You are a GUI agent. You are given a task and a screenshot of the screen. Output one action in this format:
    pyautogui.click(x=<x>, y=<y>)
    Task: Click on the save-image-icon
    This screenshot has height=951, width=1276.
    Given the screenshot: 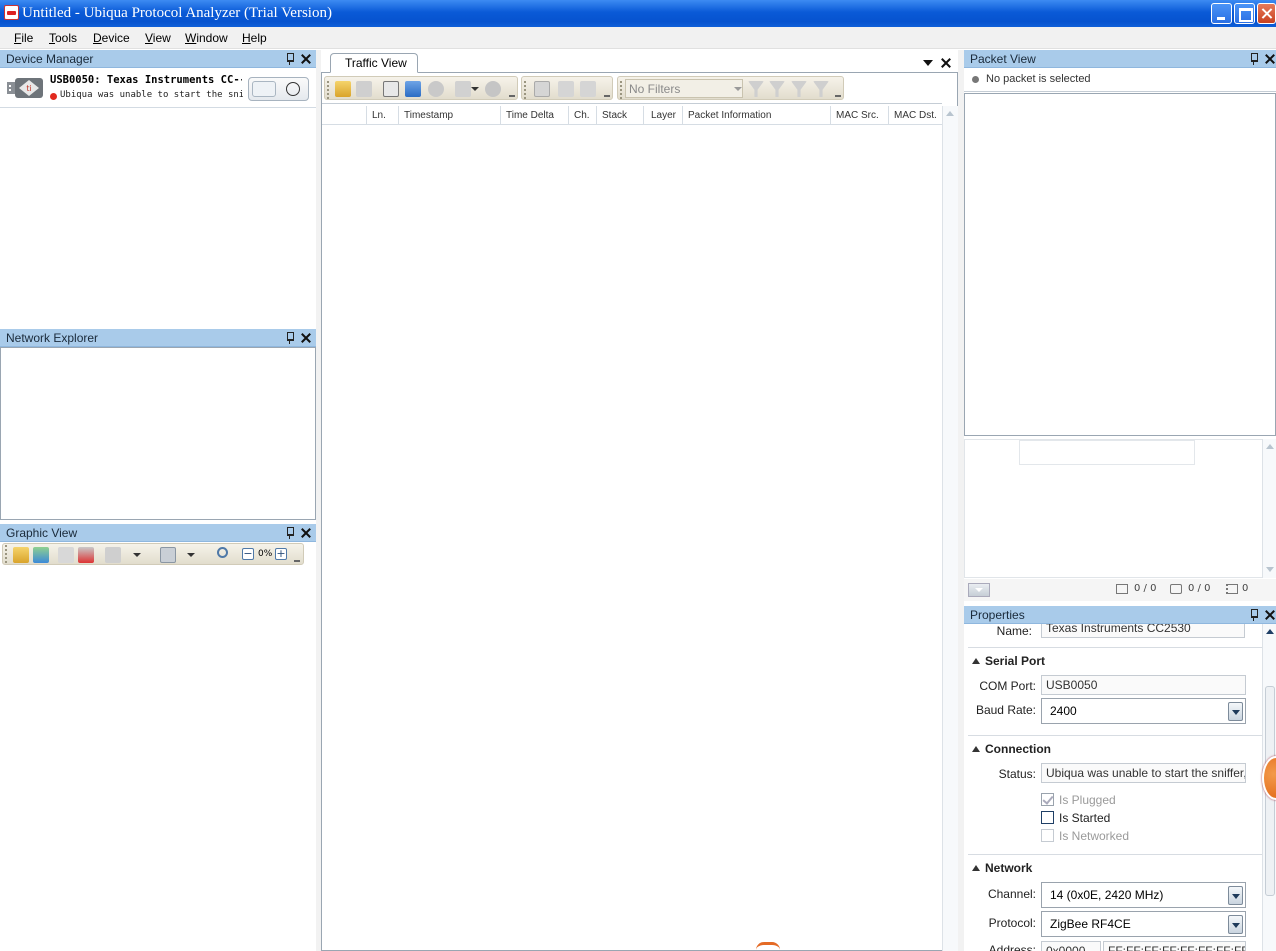 What is the action you would take?
    pyautogui.click(x=41, y=555)
    